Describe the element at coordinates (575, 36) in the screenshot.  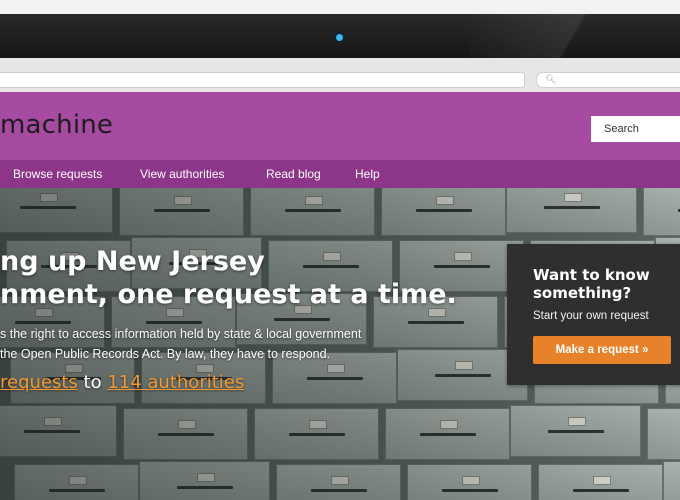
I see `bezel-reflection` at that location.